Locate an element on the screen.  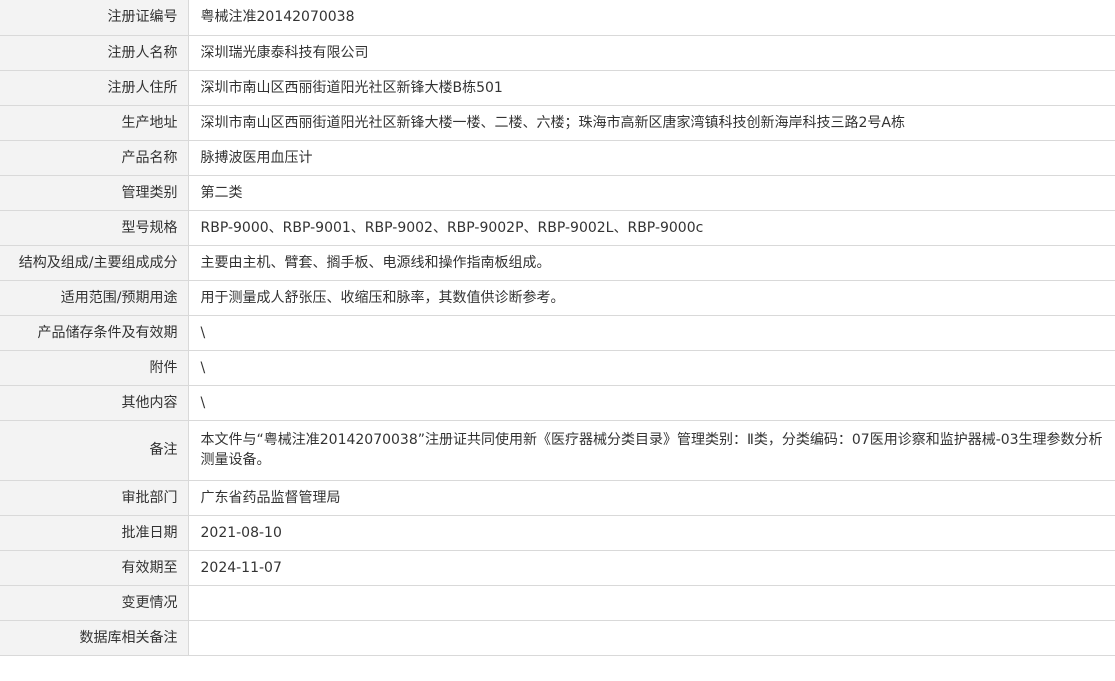
row-registrant-address: 注册人住所 深圳市南山区西丽街道阳光社区新锋大楼B栋501 is located at coordinates (557, 87).